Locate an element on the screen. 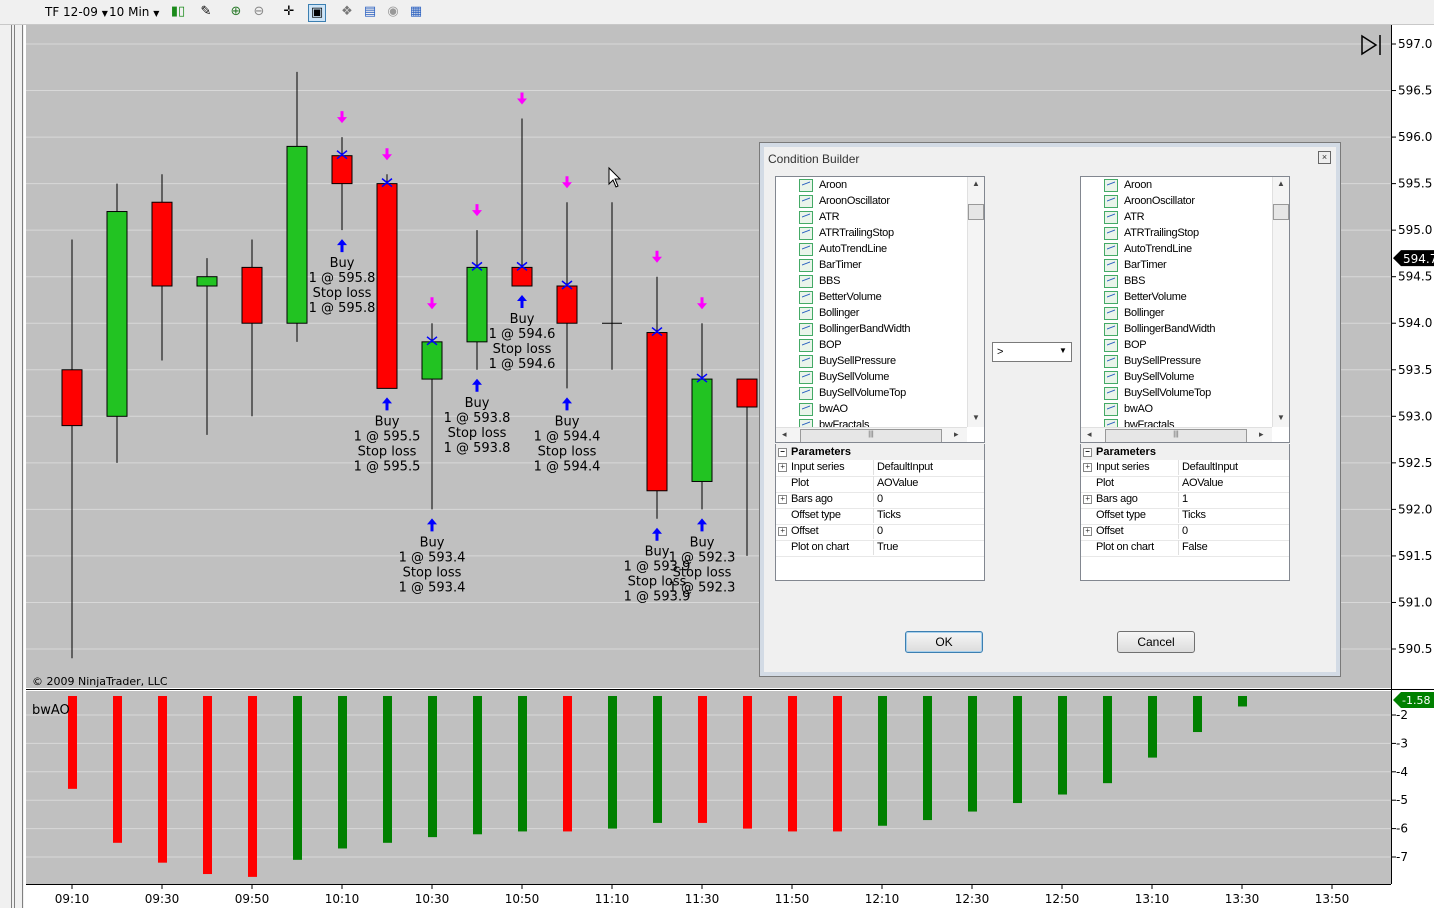 This screenshot has height=908, width=1434. draw-tool-icon: ✎ is located at coordinates (206, 12).